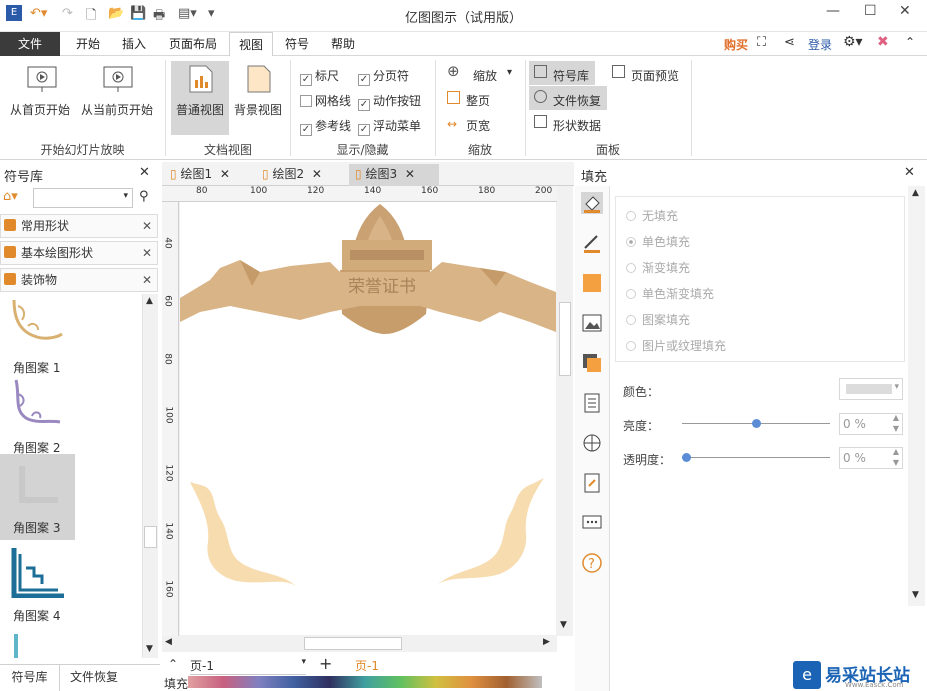 Image resolution: width=927 pixels, height=691 pixels. Describe the element at coordinates (30, 678) in the screenshot. I see `bottom-tab-symbol-library: 符号库` at that location.